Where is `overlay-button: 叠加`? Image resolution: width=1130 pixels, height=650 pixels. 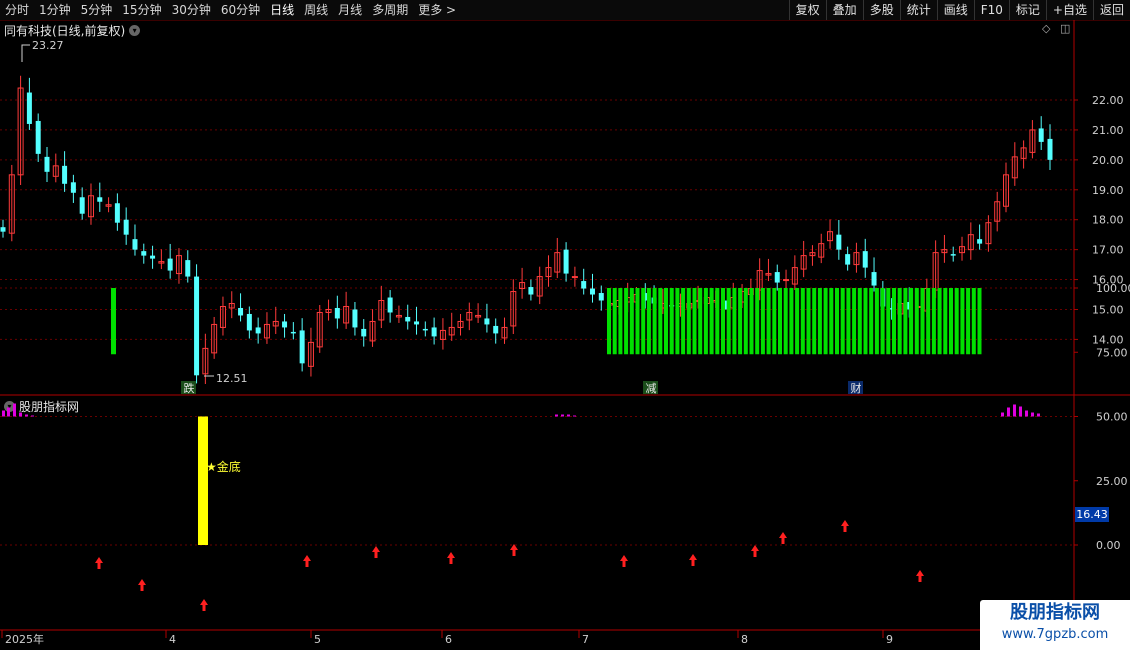 overlay-button: 叠加 is located at coordinates (844, 10).